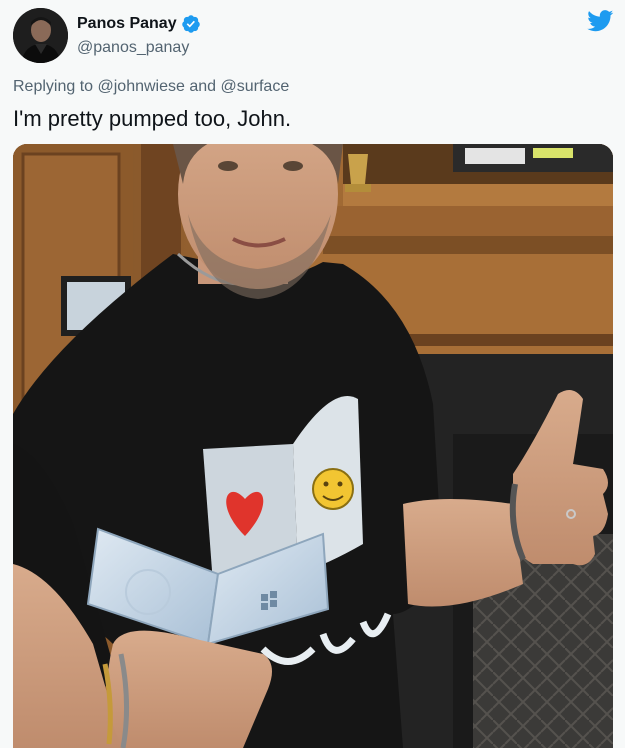  What do you see at coordinates (600, 21) in the screenshot?
I see `twitter-bird-icon` at bounding box center [600, 21].